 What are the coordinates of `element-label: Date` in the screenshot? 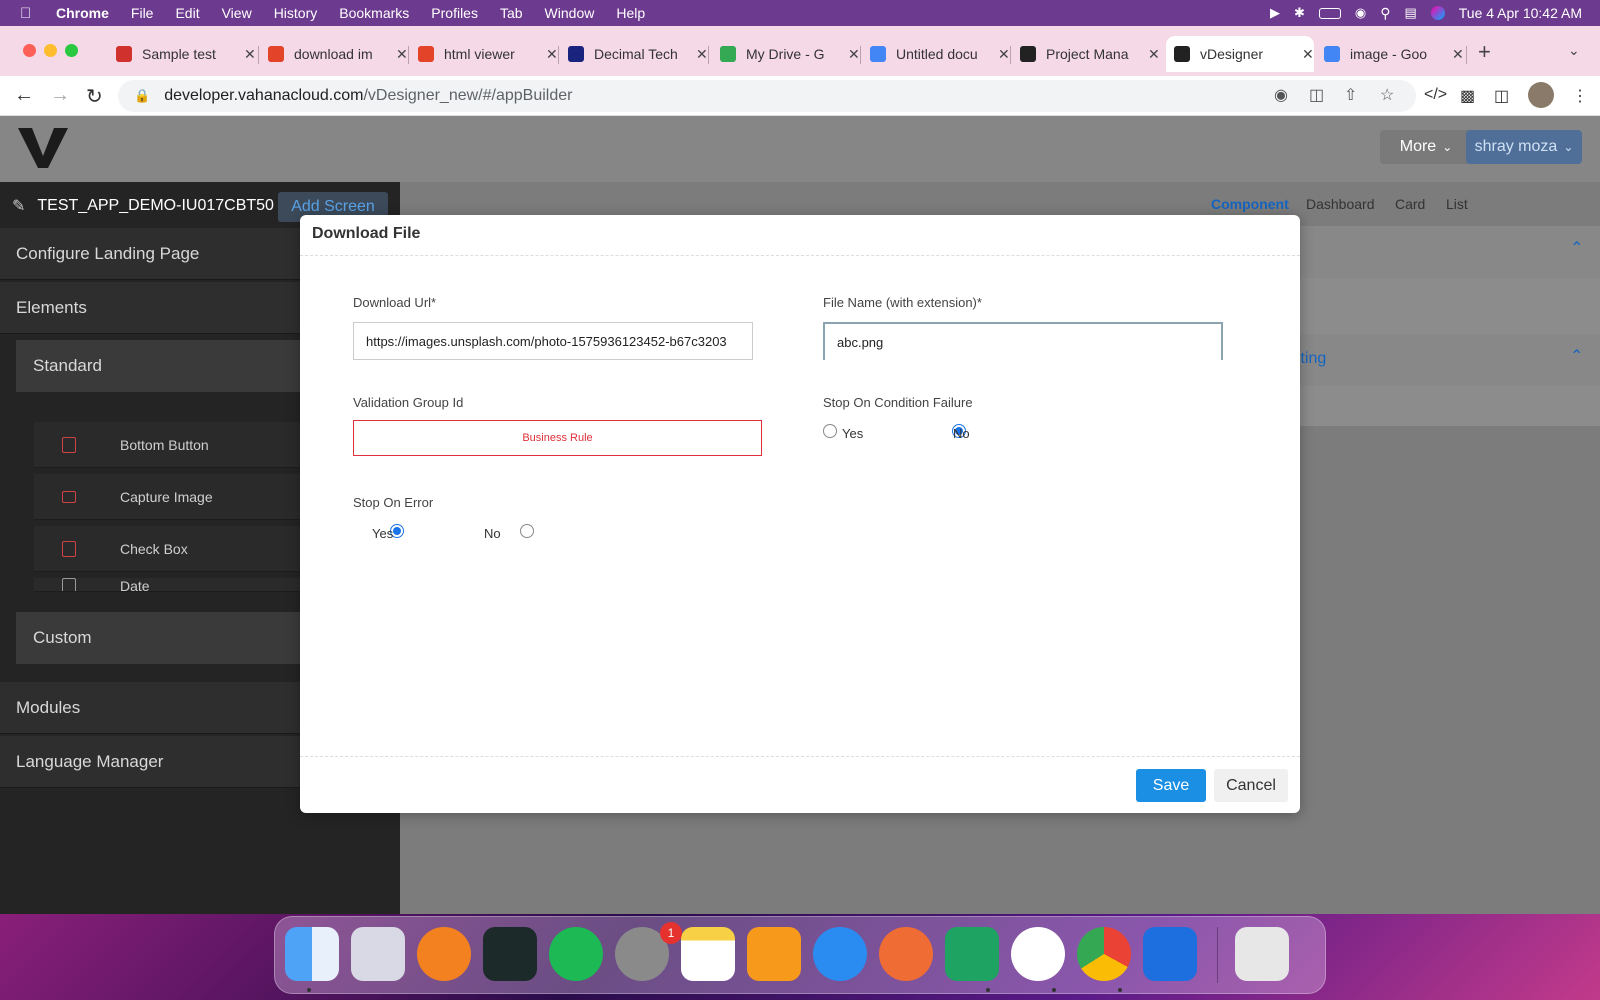 It's located at (135, 585).